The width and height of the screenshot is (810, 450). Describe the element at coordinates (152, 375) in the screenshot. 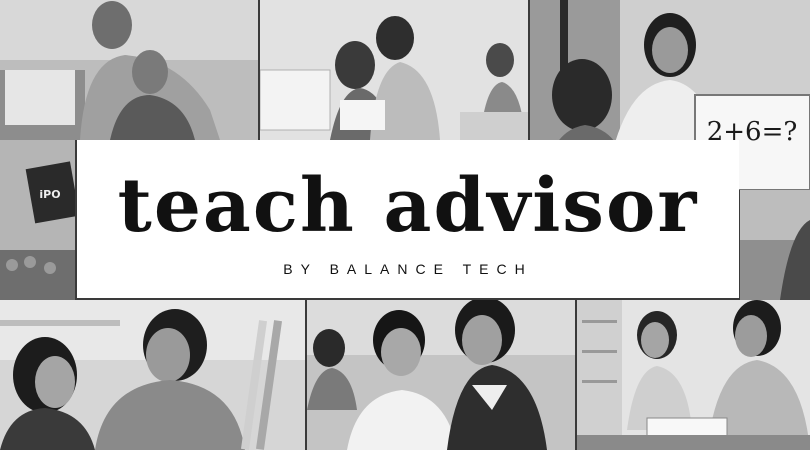

I see `photo-mother-daughter-reading` at that location.